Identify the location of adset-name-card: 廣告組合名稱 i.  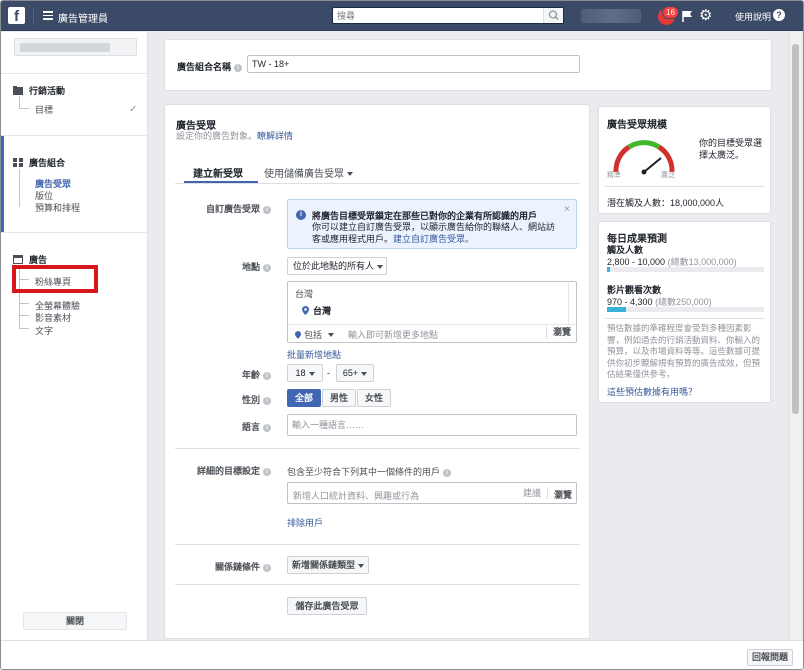
(468, 65).